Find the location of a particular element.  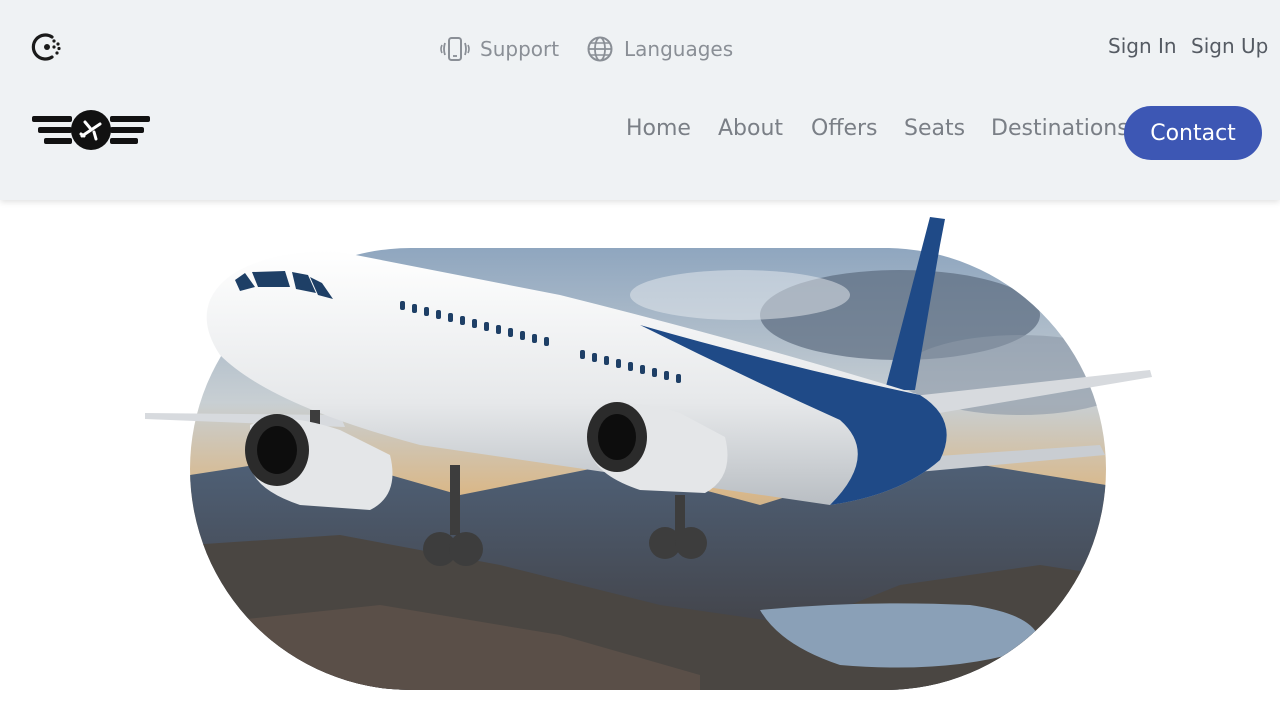

nav-destinations: Destinations is located at coordinates (1060, 128).